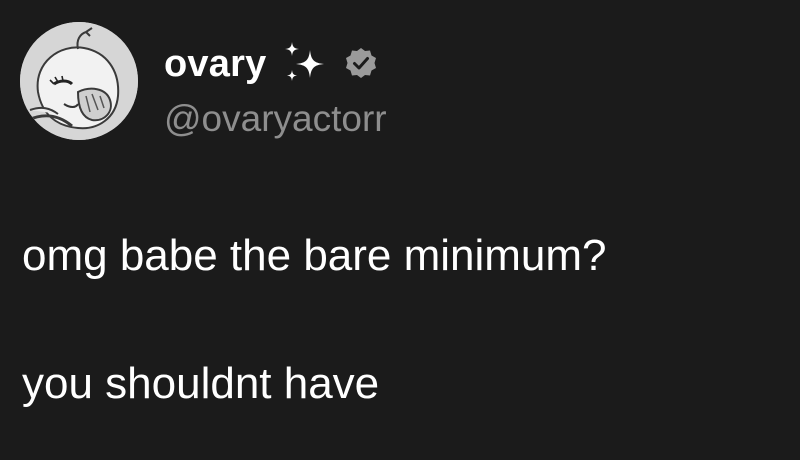 Image resolution: width=800 pixels, height=460 pixels. I want to click on sparkles-icon, so click(305, 64).